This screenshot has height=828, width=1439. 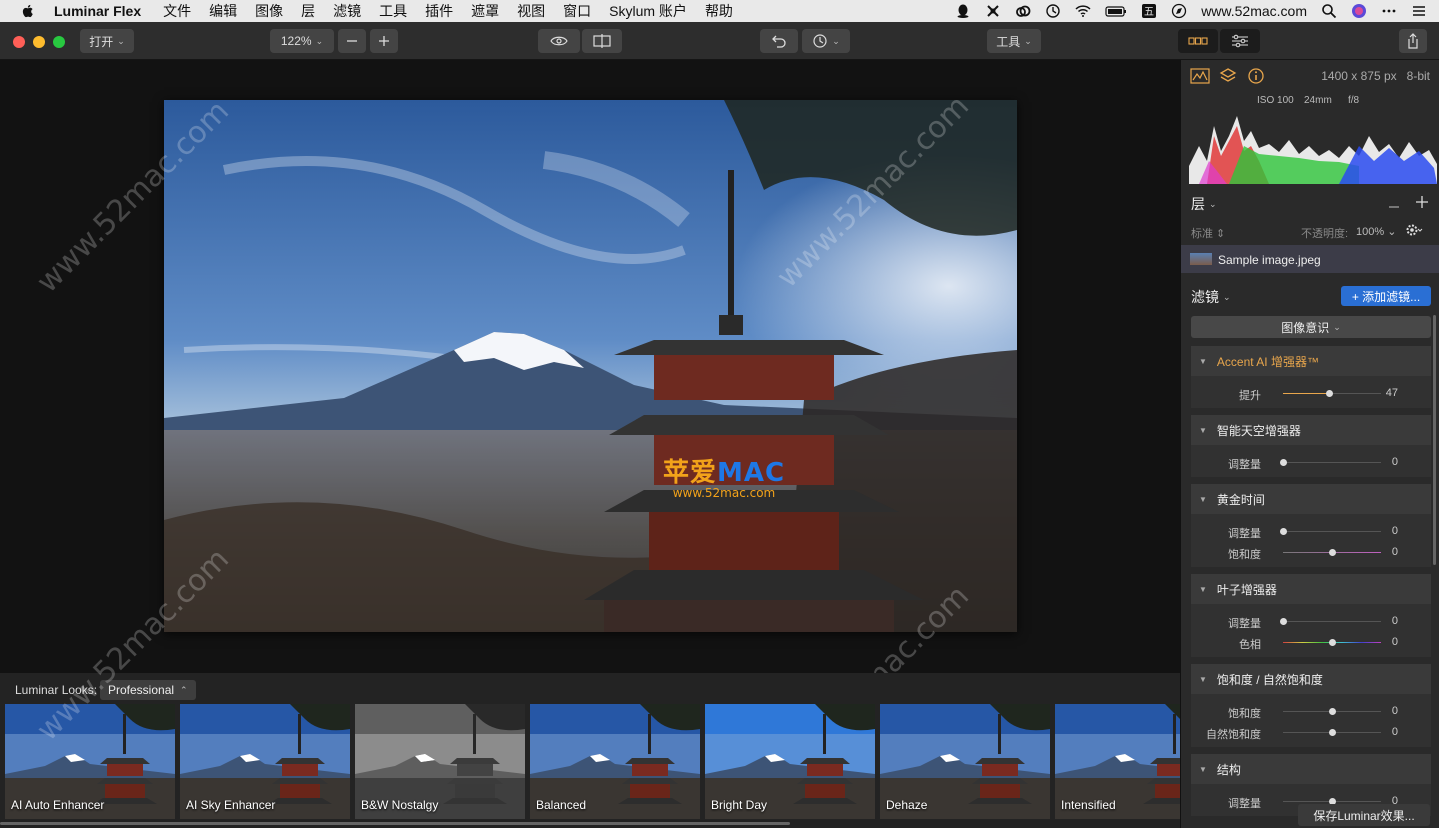 What do you see at coordinates (1311, 327) in the screenshot?
I see `image-aware-button: 图像意识 ⌄` at bounding box center [1311, 327].